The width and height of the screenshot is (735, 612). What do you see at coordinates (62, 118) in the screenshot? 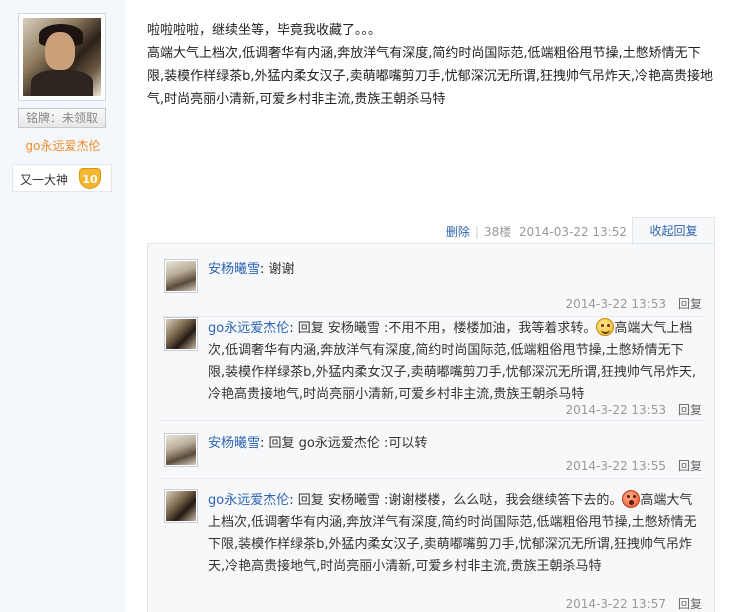
I see `nameplate-badge: 铭牌：未领取` at bounding box center [62, 118].